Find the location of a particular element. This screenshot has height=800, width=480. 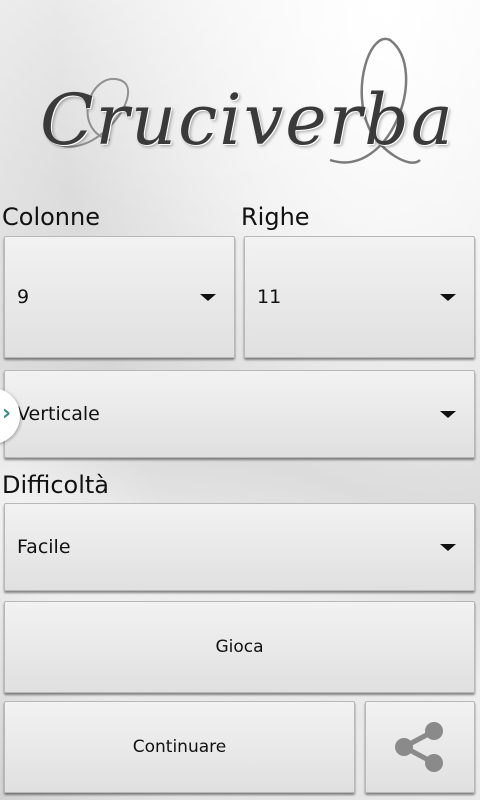

difficulty-spinner-value: Facile is located at coordinates (44, 547).